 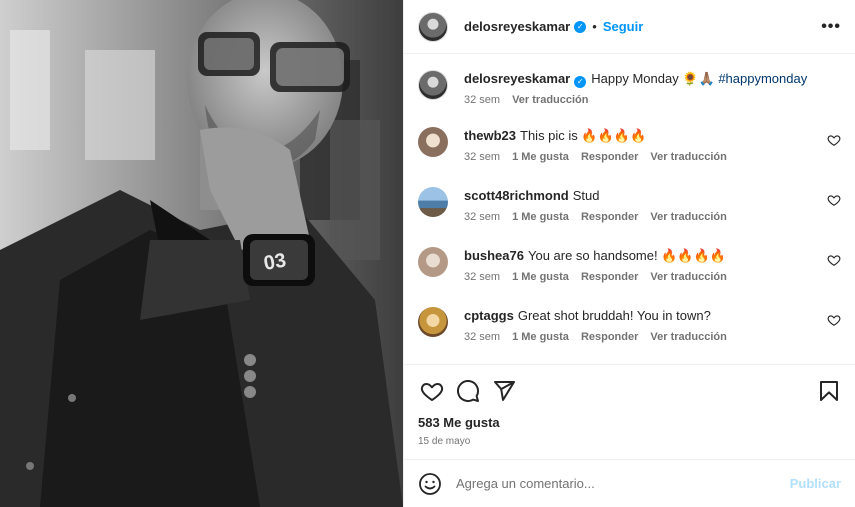 What do you see at coordinates (623, 26) in the screenshot?
I see `follow-button: Seguir` at bounding box center [623, 26].